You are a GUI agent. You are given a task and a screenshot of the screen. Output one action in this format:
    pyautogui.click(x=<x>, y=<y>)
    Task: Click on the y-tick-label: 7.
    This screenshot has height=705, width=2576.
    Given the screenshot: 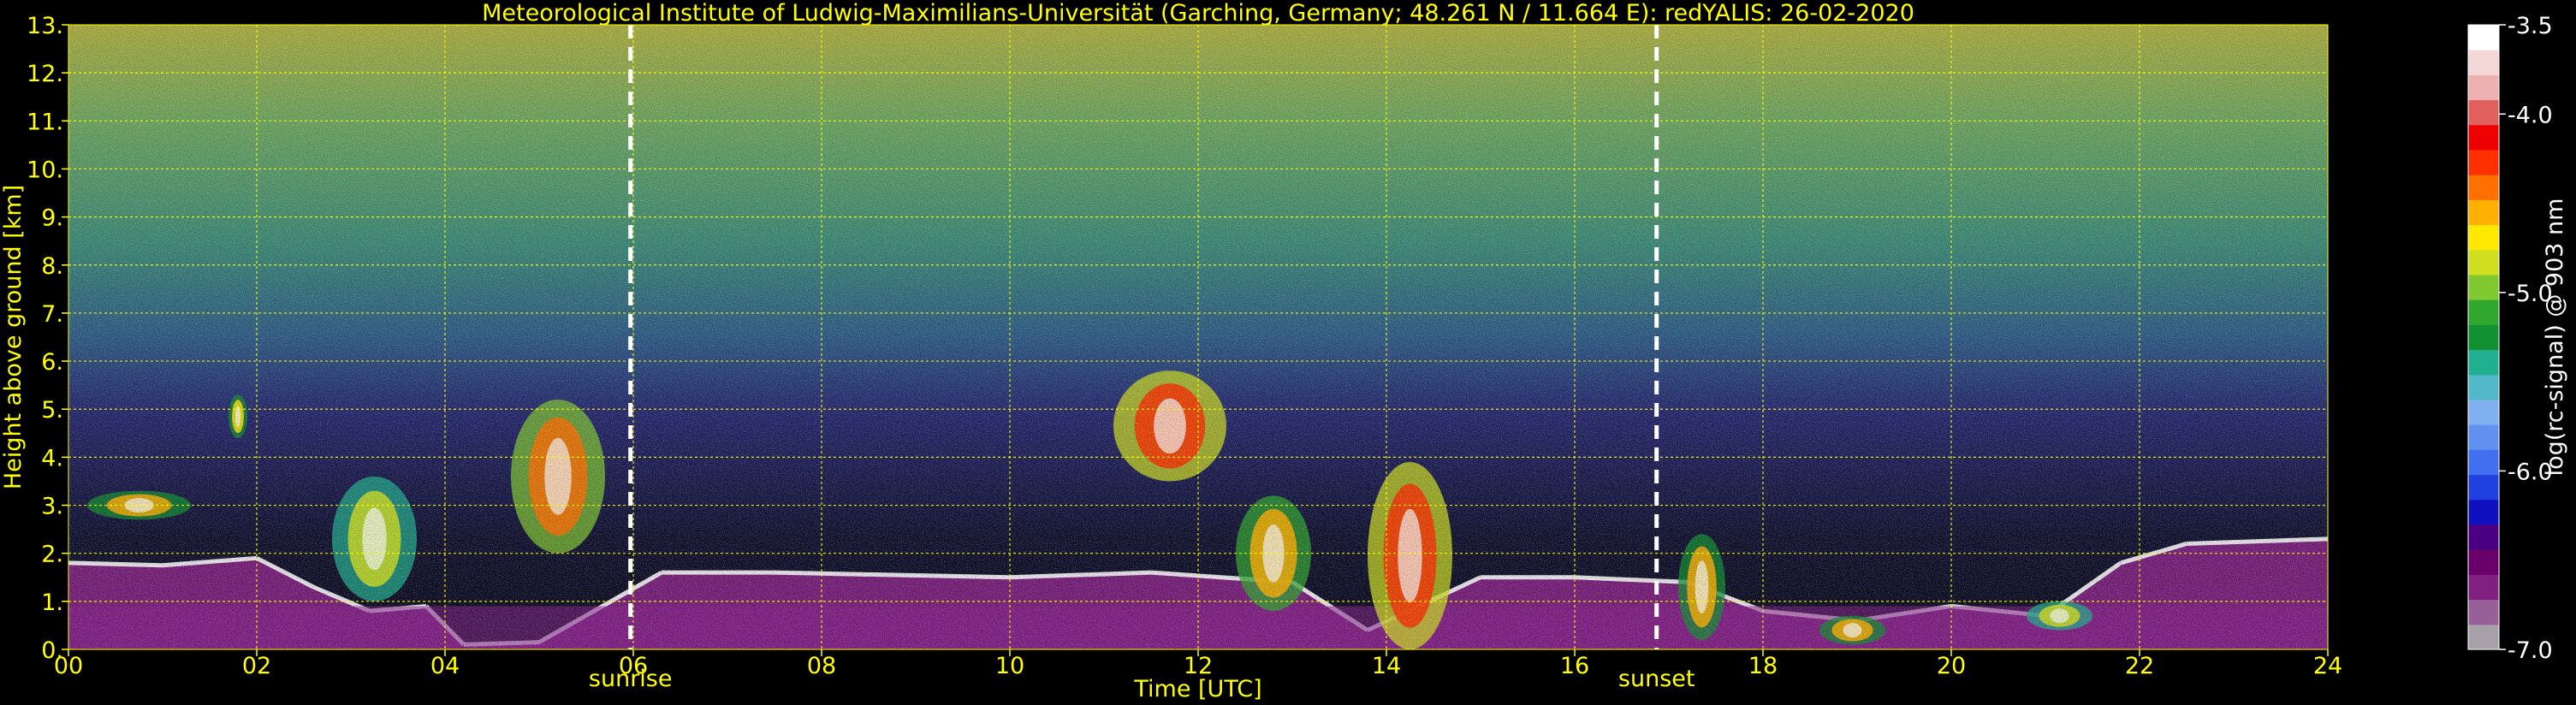 What is the action you would take?
    pyautogui.click(x=52, y=314)
    